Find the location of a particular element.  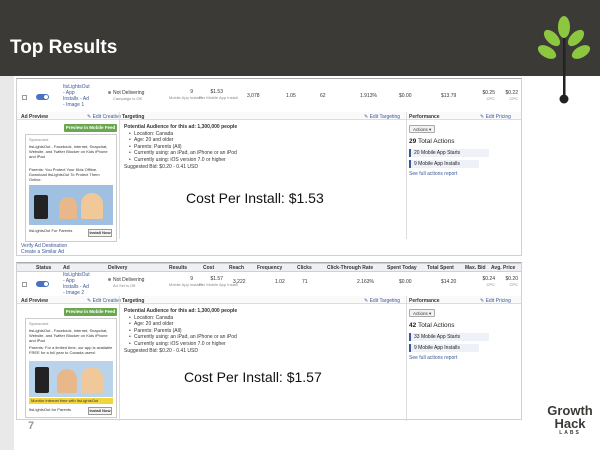

avg-price-cell: $0.20 CPC is located at coordinates (511, 281).